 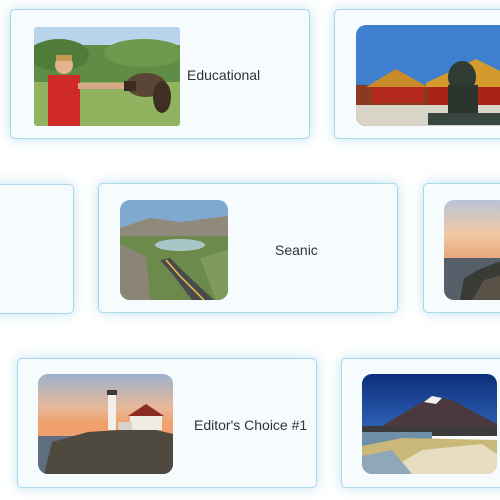 I want to click on winding-road-photo, so click(x=174, y=250).